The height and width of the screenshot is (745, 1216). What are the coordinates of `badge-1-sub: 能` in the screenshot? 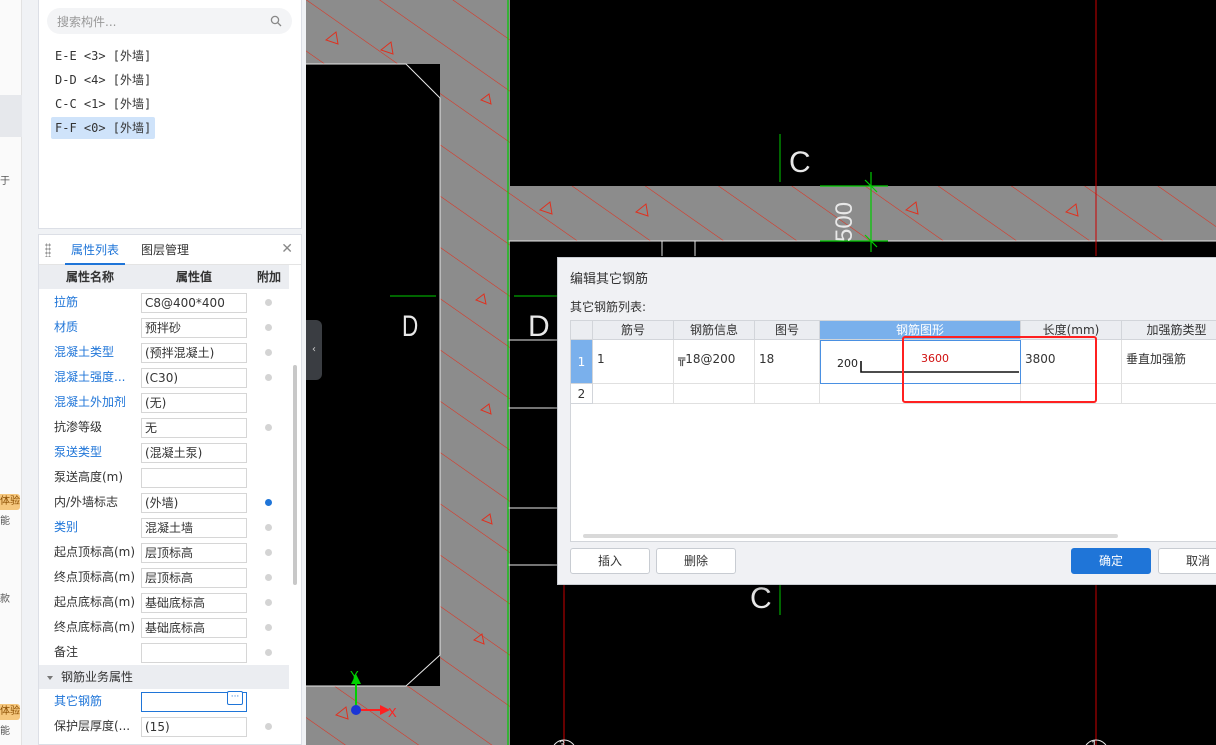 It's located at (5, 521).